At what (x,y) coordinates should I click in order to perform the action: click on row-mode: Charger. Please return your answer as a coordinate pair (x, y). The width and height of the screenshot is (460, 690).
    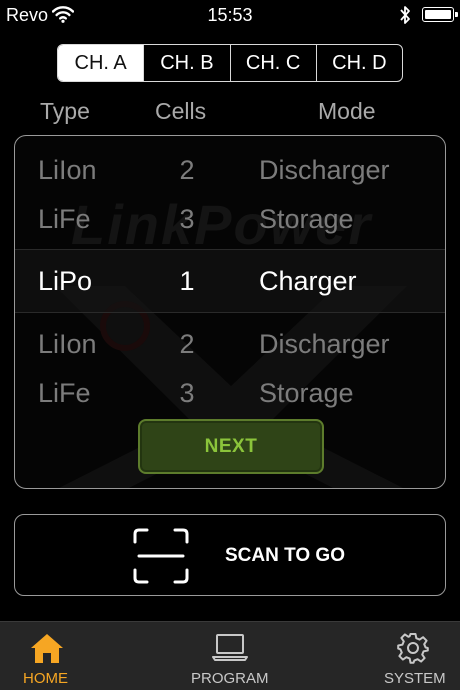
    Looking at the image, I should click on (308, 281).